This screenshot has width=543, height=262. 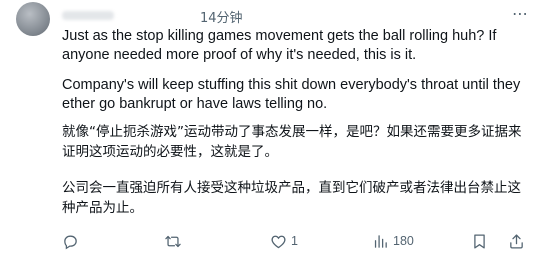 I want to click on bookmark-icon, so click(x=479, y=241).